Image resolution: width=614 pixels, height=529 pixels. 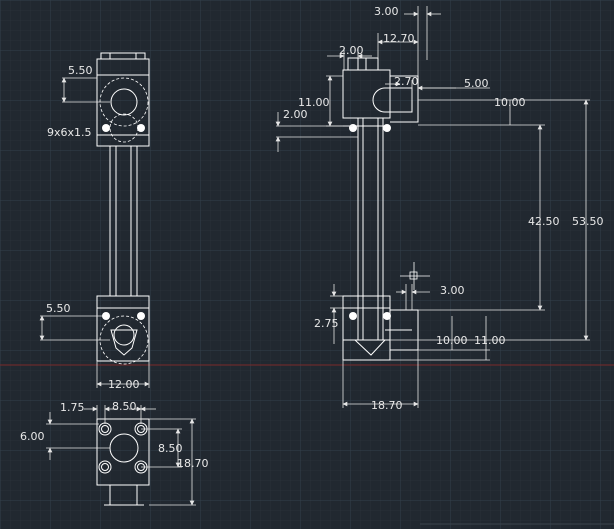 What do you see at coordinates (72, 407) in the screenshot?
I see `dim-1-75: 1.75` at bounding box center [72, 407].